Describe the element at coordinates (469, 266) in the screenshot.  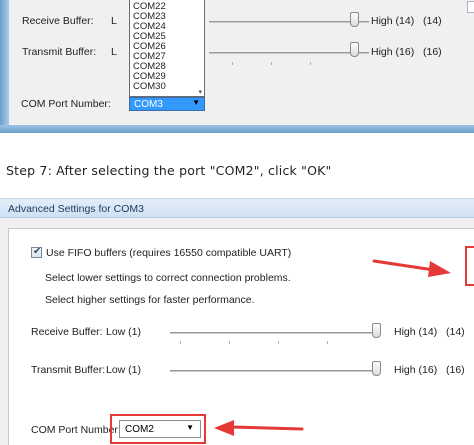
I see `highlight-box-ok-button` at that location.